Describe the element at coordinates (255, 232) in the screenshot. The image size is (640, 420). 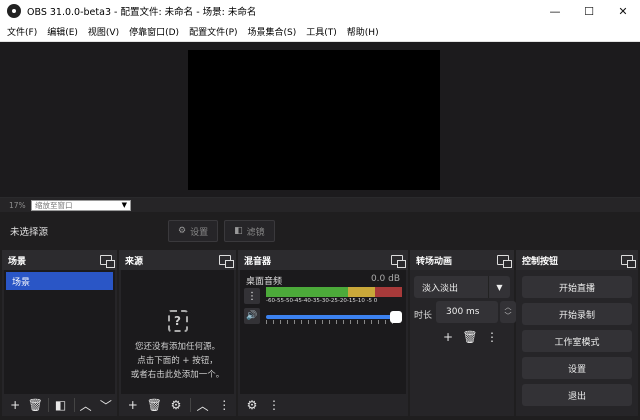
I see `source-filters-label: 滤镜` at that location.